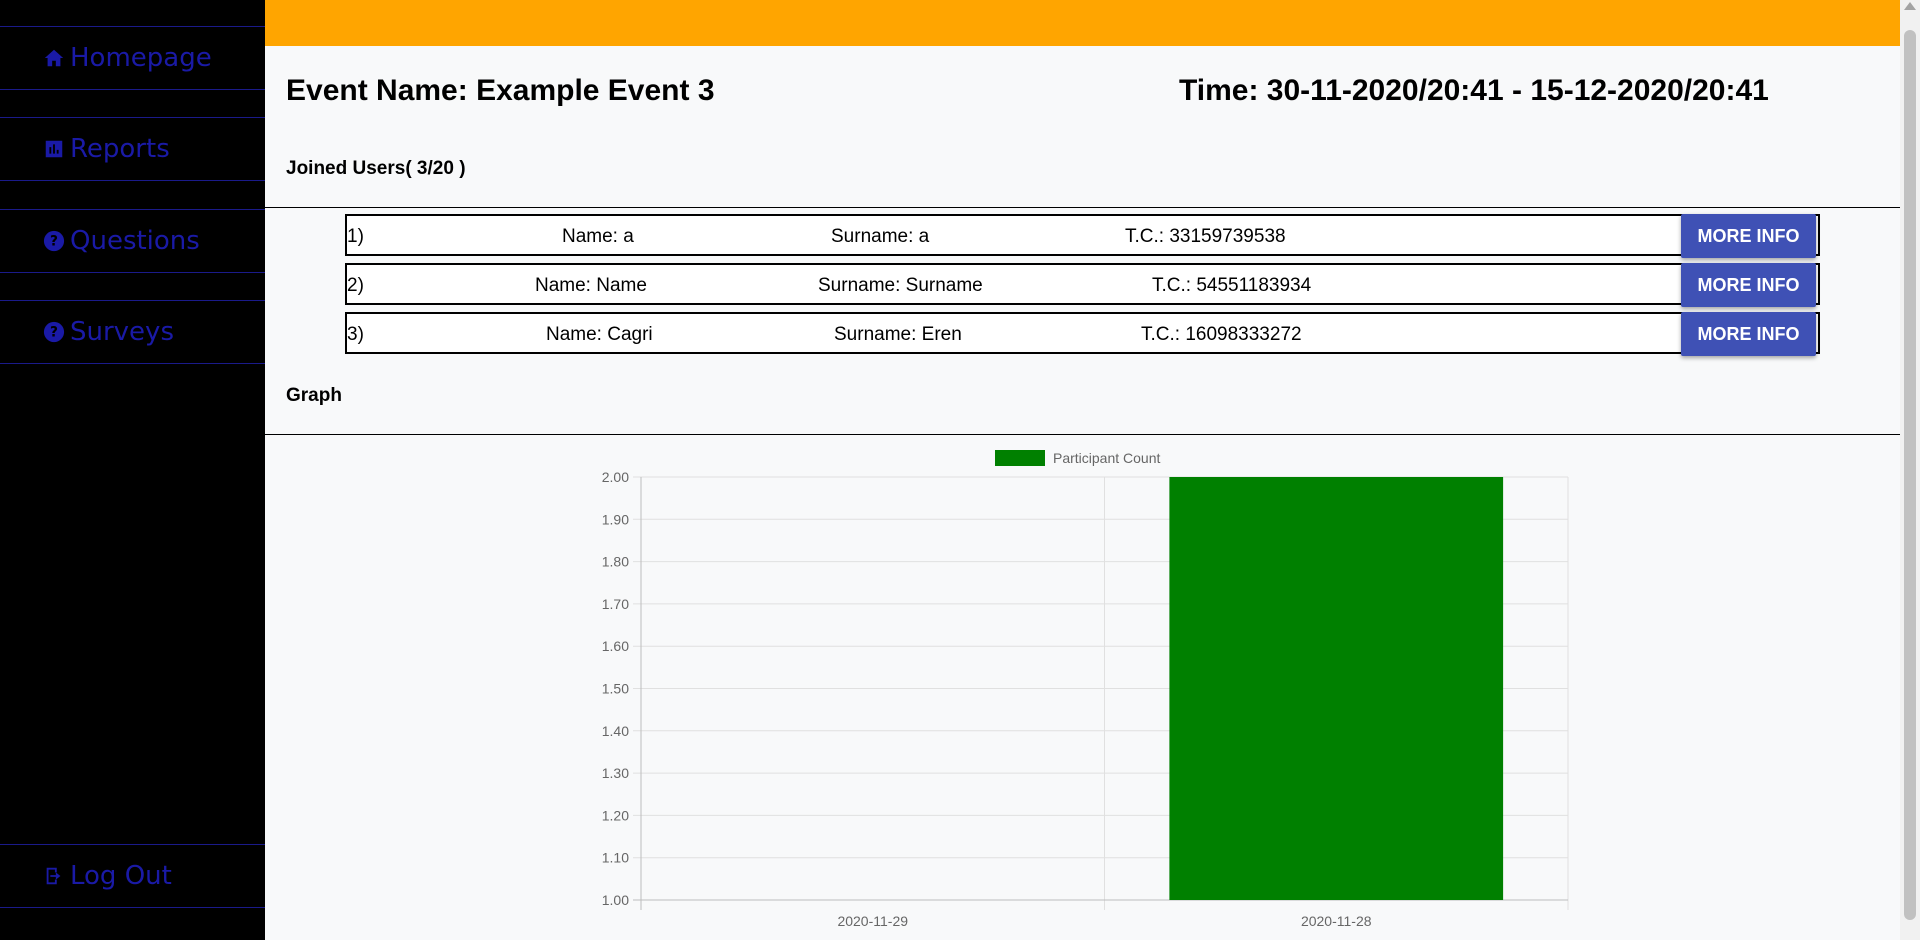 The width and height of the screenshot is (1920, 940). Describe the element at coordinates (1221, 334) in the screenshot. I see `user-tc: T.C.: 16098333272` at that location.